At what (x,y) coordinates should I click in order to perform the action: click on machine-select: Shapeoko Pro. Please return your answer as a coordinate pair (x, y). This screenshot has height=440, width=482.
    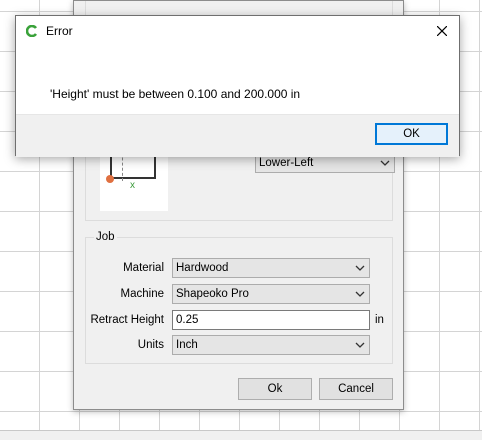
    Looking at the image, I should click on (271, 294).